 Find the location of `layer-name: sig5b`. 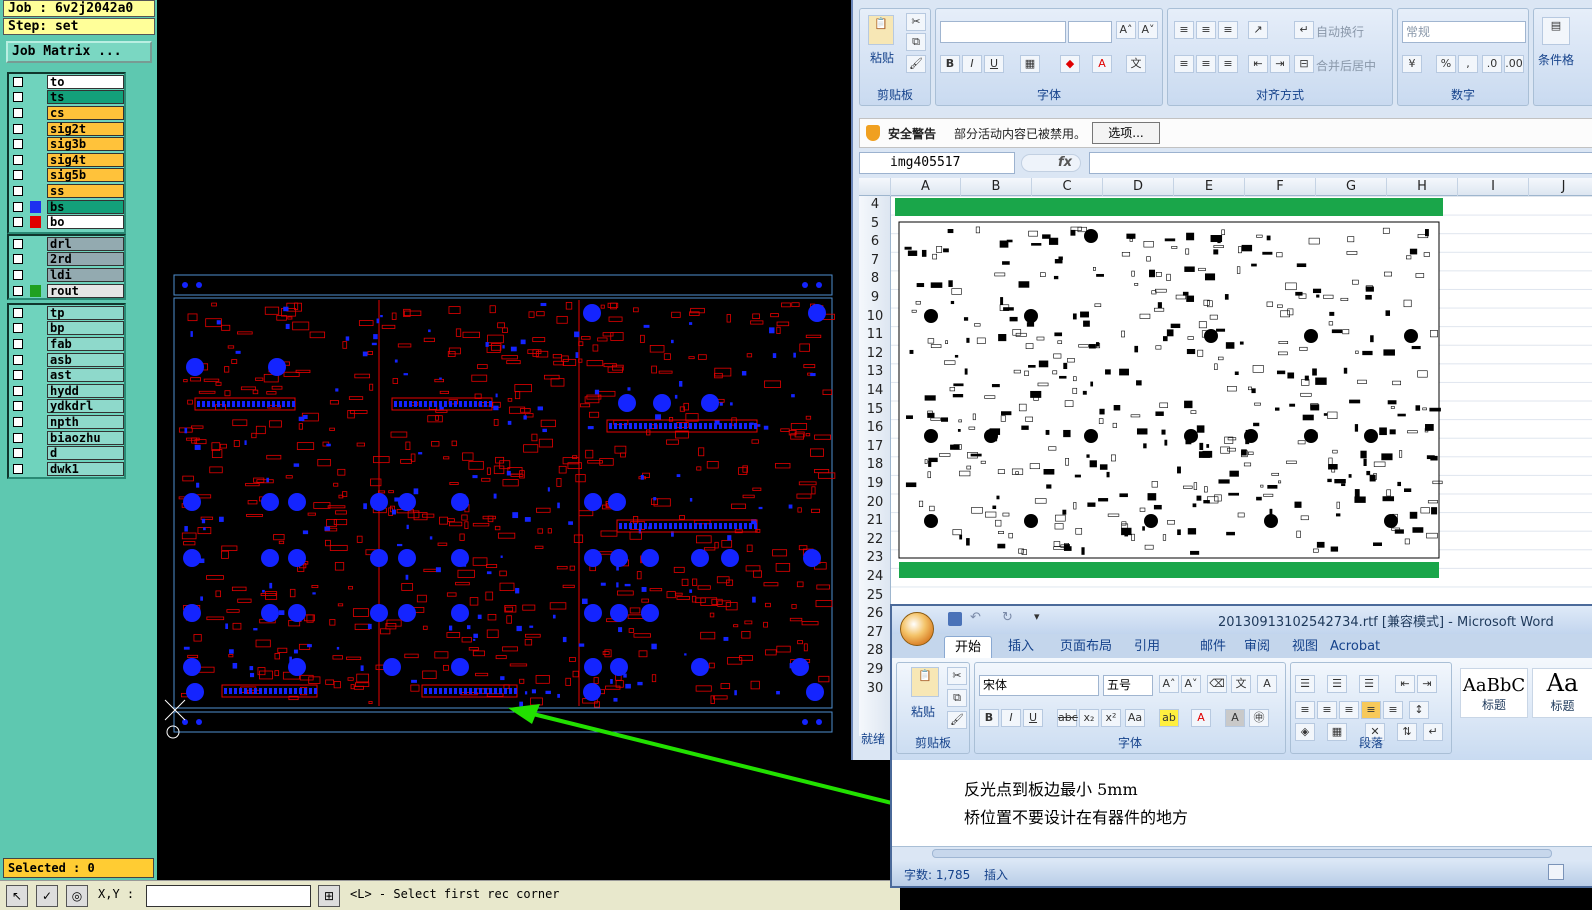

layer-name: sig5b is located at coordinates (85, 175).